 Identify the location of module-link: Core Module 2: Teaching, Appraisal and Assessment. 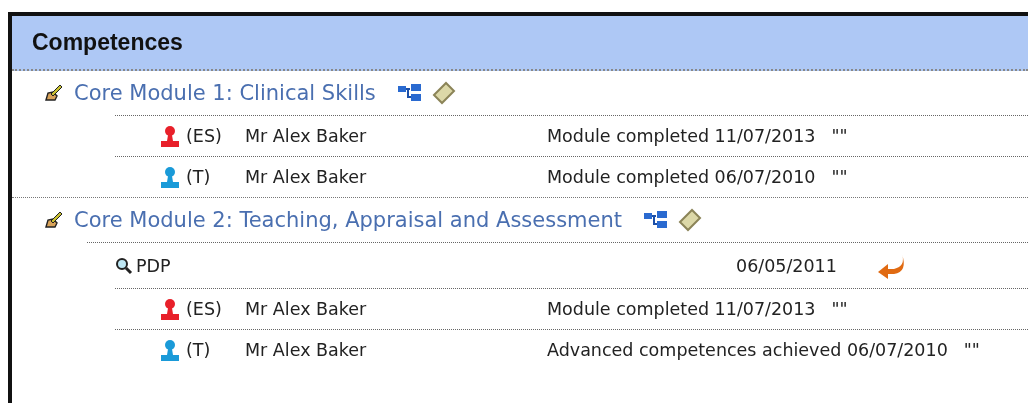
(348, 220).